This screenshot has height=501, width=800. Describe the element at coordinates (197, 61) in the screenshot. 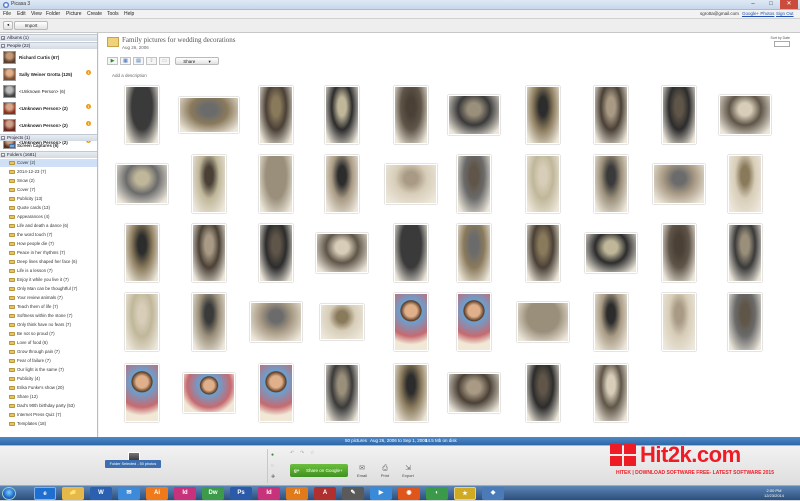

I see `share-button: Share ▾` at that location.